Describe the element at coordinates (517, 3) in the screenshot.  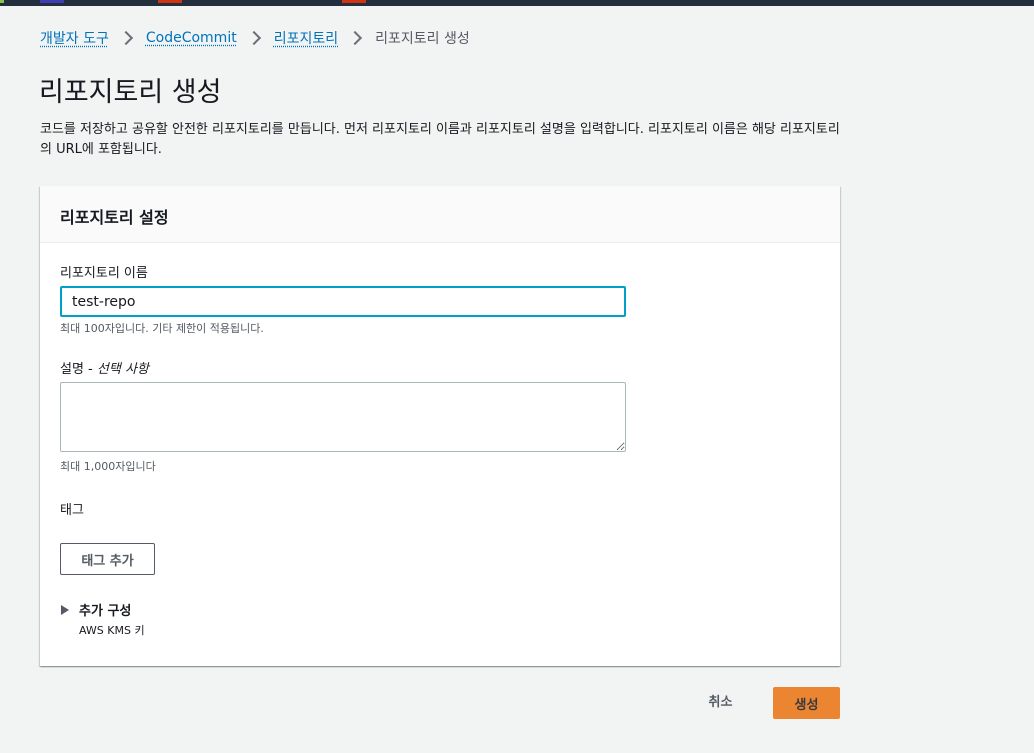
I see `top-navigation-strip` at that location.